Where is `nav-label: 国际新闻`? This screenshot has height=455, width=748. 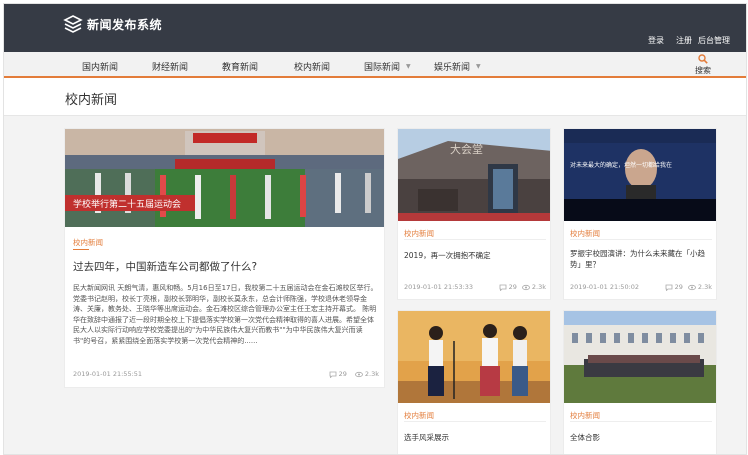 nav-label: 国际新闻 is located at coordinates (382, 68).